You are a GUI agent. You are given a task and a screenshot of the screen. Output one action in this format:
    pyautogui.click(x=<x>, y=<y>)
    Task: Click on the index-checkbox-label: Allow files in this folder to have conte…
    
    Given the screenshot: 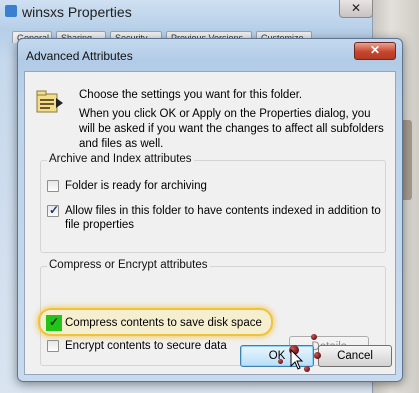 What is the action you would take?
    pyautogui.click(x=223, y=218)
    